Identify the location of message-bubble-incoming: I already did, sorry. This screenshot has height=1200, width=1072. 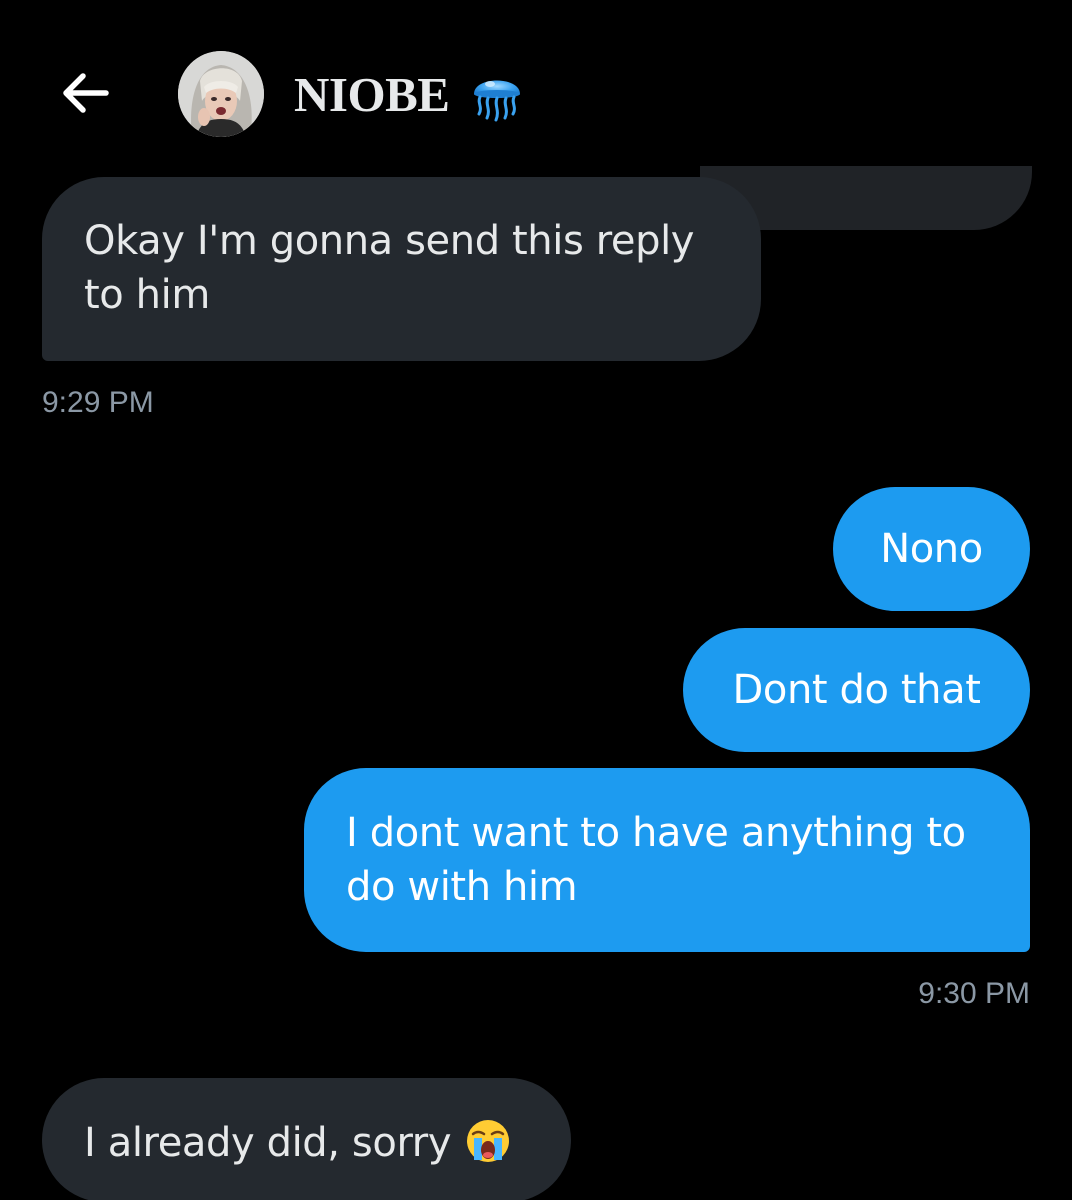
(306, 1139).